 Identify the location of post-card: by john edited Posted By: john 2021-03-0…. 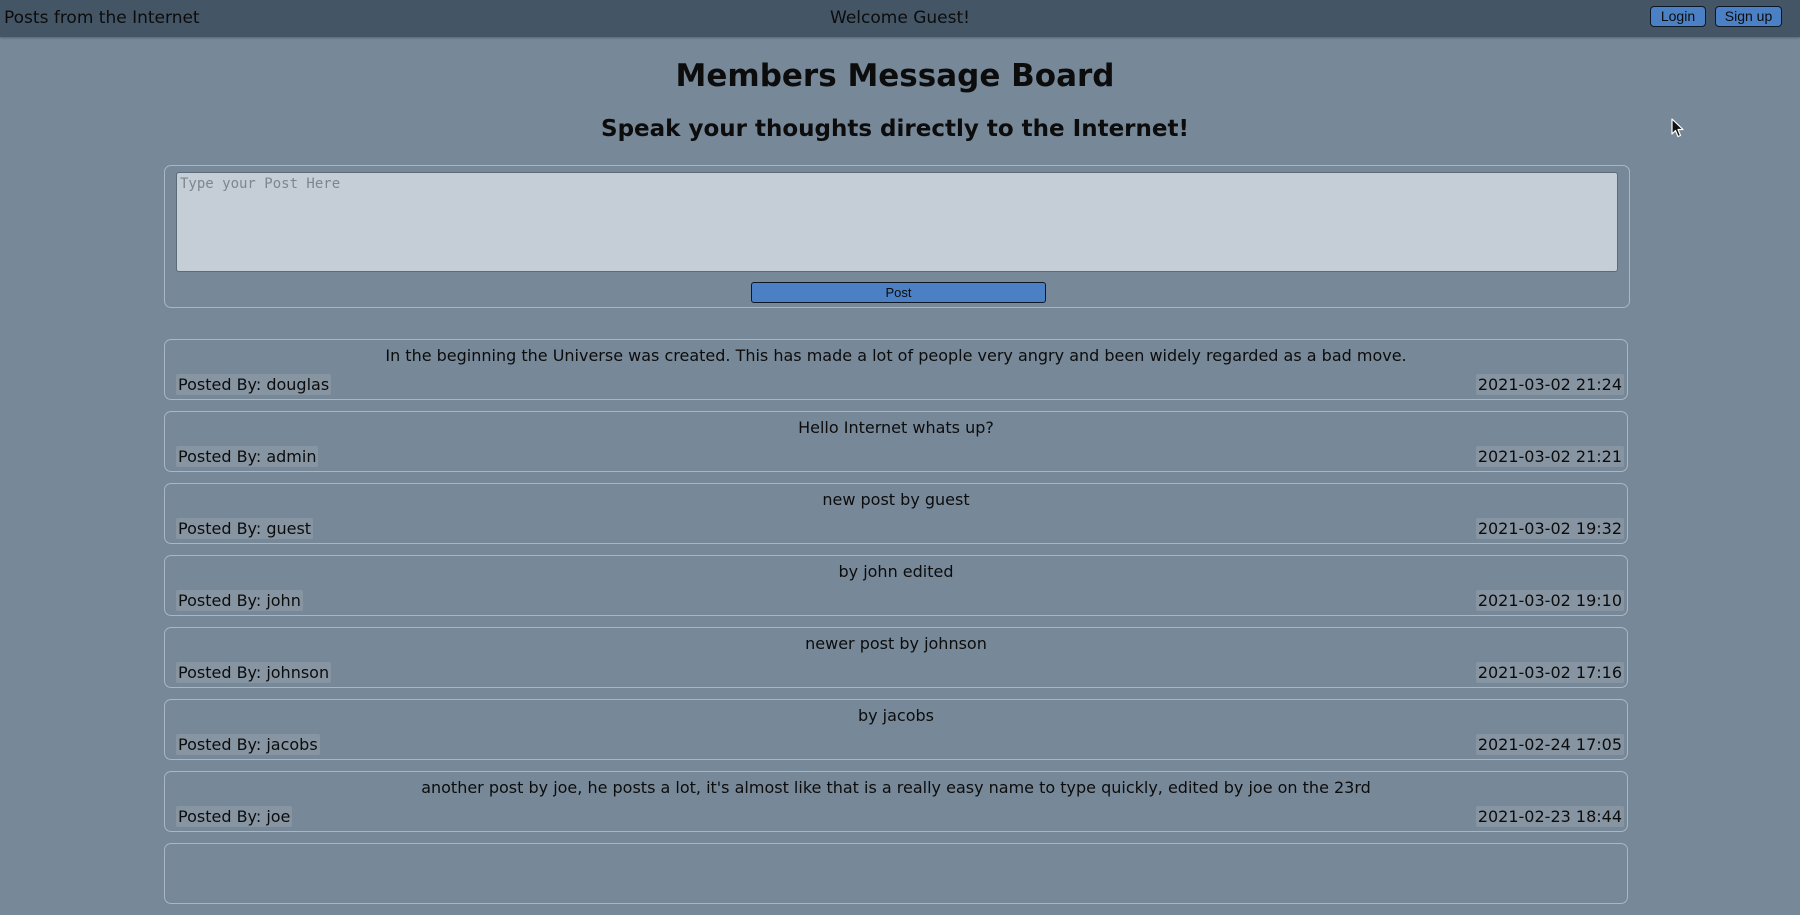
(896, 585).